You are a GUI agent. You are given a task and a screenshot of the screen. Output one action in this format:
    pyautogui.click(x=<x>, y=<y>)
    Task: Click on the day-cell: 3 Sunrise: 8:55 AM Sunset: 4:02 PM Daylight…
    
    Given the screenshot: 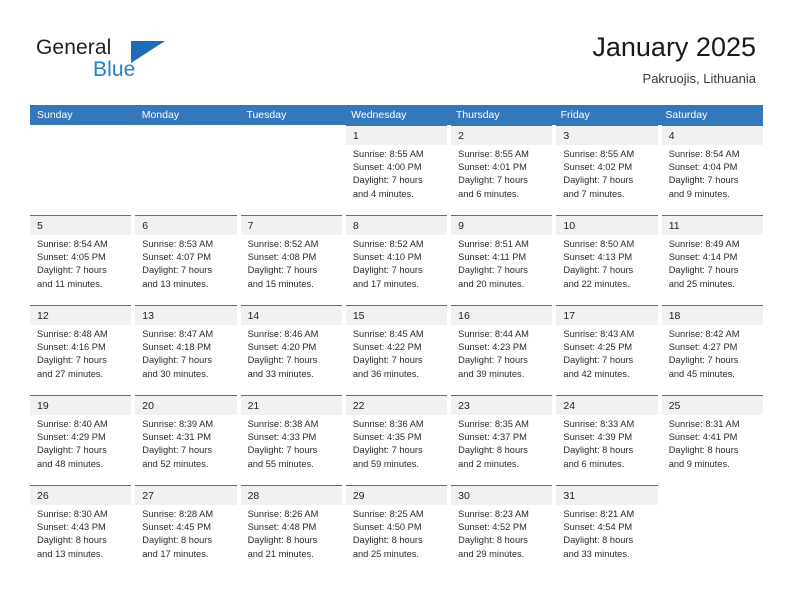 What is the action you would take?
    pyautogui.click(x=607, y=170)
    